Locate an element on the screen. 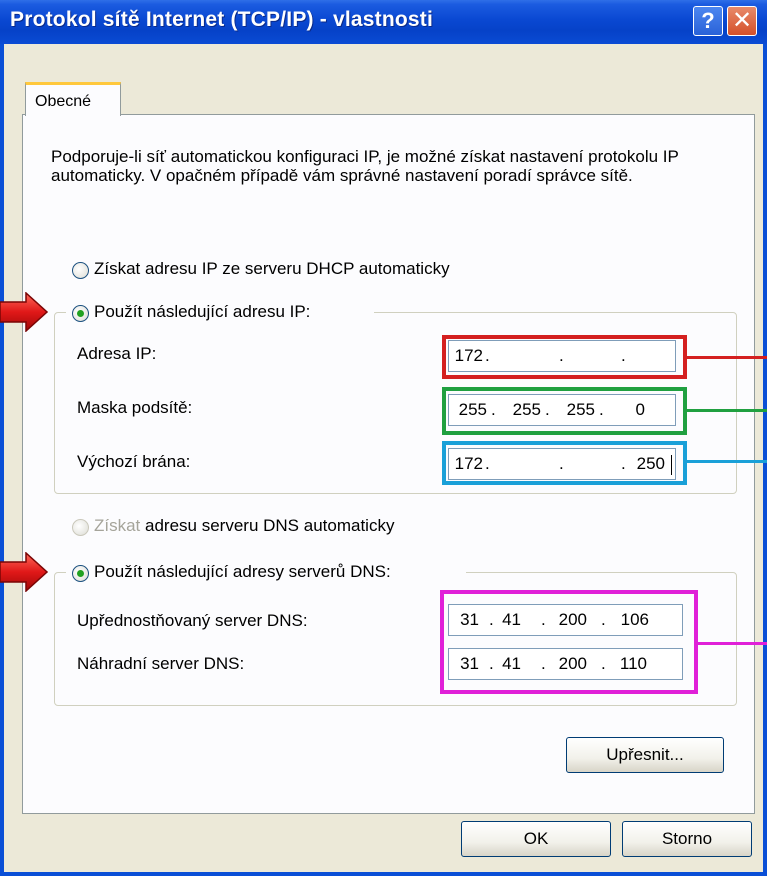 The image size is (767, 876). ip-address-label: Adresa IP: is located at coordinates (117, 353).